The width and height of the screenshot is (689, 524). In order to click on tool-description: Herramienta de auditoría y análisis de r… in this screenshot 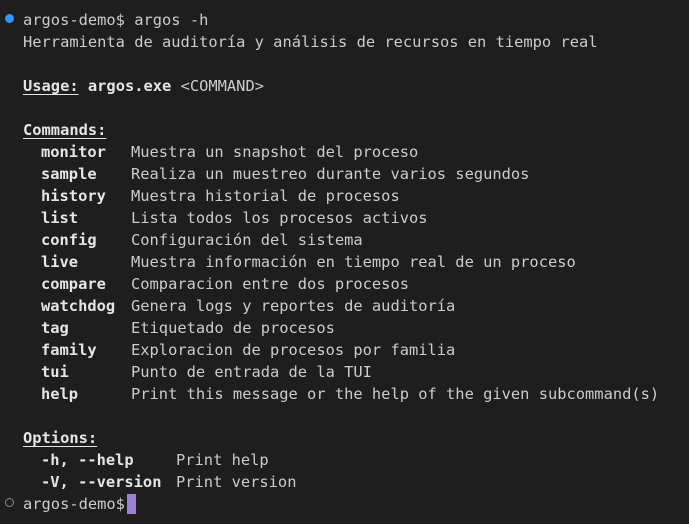, I will do `click(310, 42)`.